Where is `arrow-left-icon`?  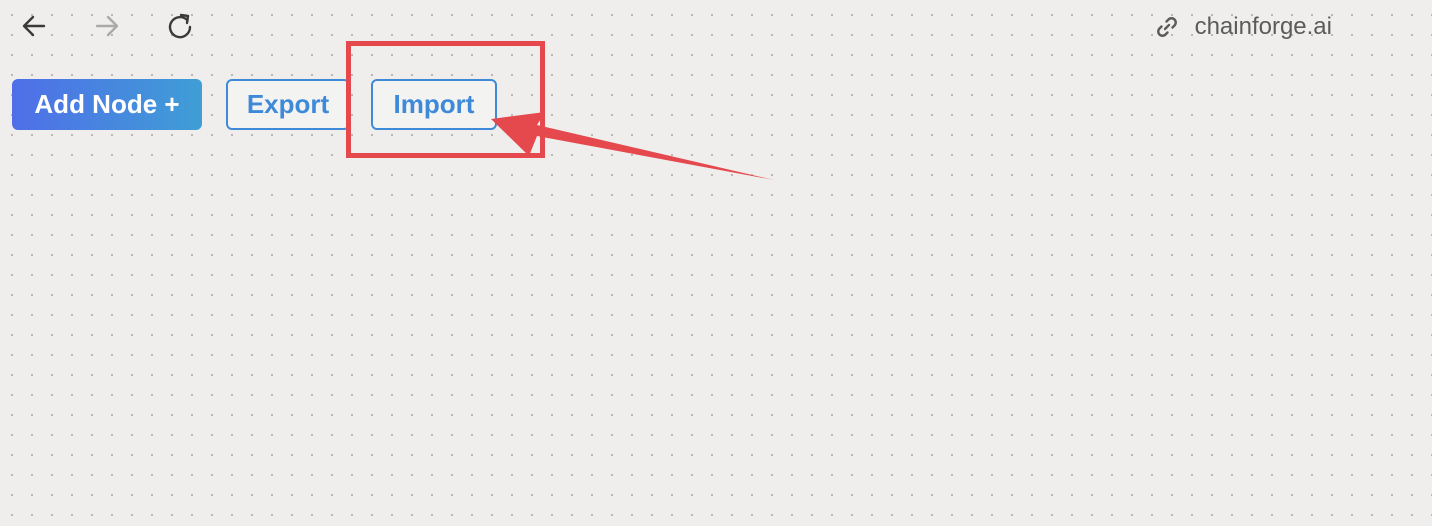
arrow-left-icon is located at coordinates (34, 26).